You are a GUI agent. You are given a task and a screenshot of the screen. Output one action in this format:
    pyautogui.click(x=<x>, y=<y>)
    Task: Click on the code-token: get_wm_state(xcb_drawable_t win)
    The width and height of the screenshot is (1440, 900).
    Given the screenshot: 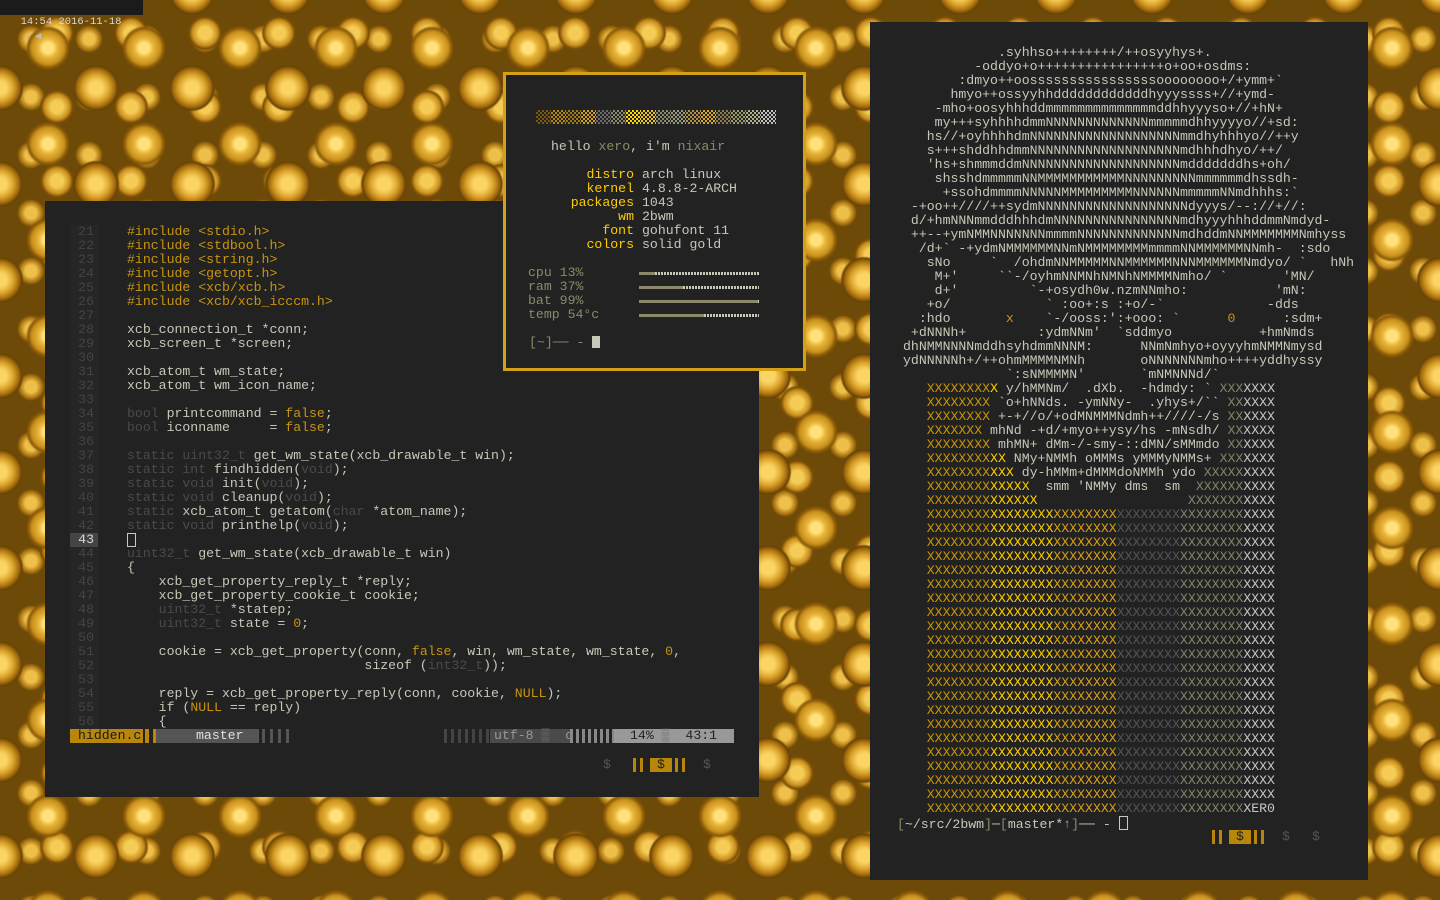 What is the action you would take?
    pyautogui.click(x=321, y=553)
    